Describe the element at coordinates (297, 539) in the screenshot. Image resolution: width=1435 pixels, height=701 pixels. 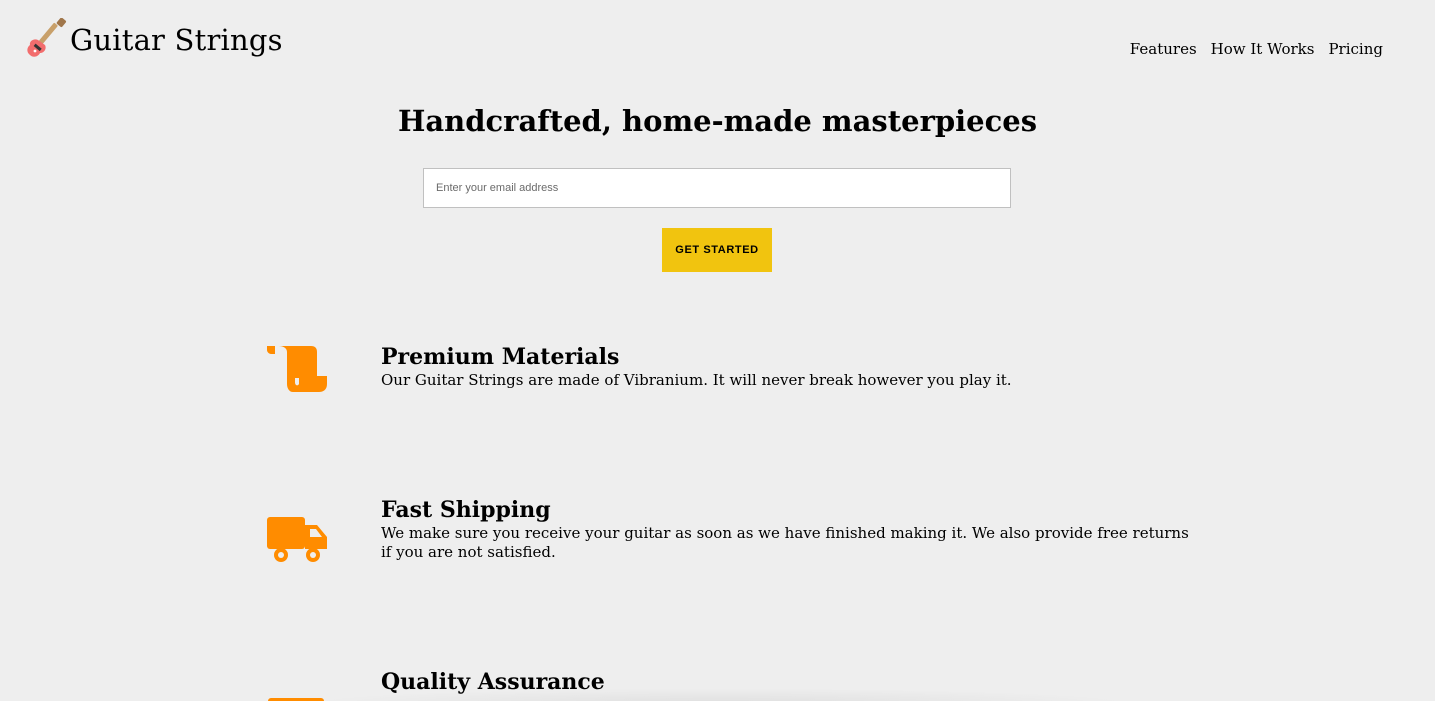
I see `truck-icon` at that location.